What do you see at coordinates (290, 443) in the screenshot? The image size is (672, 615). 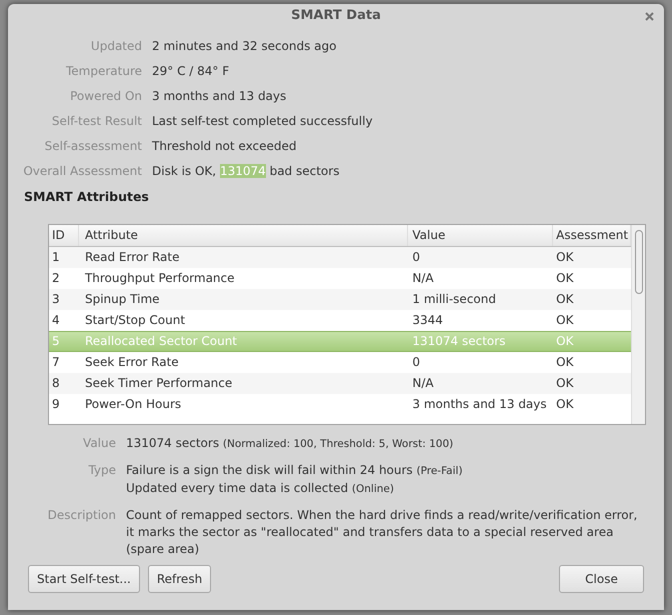 I see `detail-value: 131074 sectors (Normalized: 100, Threshold: 5, Worst: 100)` at bounding box center [290, 443].